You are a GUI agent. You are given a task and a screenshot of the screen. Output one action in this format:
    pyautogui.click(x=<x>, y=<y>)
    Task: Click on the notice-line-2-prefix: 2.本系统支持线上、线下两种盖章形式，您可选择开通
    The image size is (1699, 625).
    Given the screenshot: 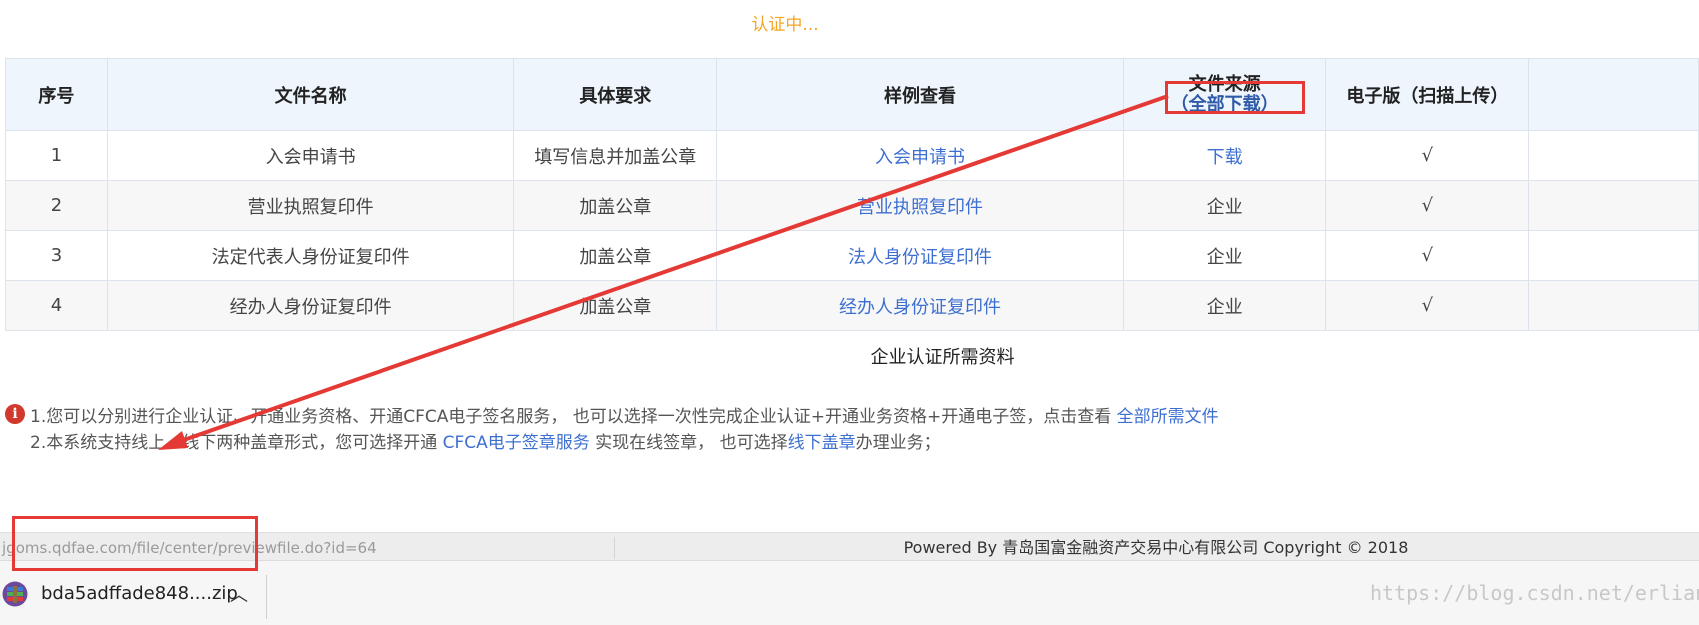 What is the action you would take?
    pyautogui.click(x=236, y=443)
    